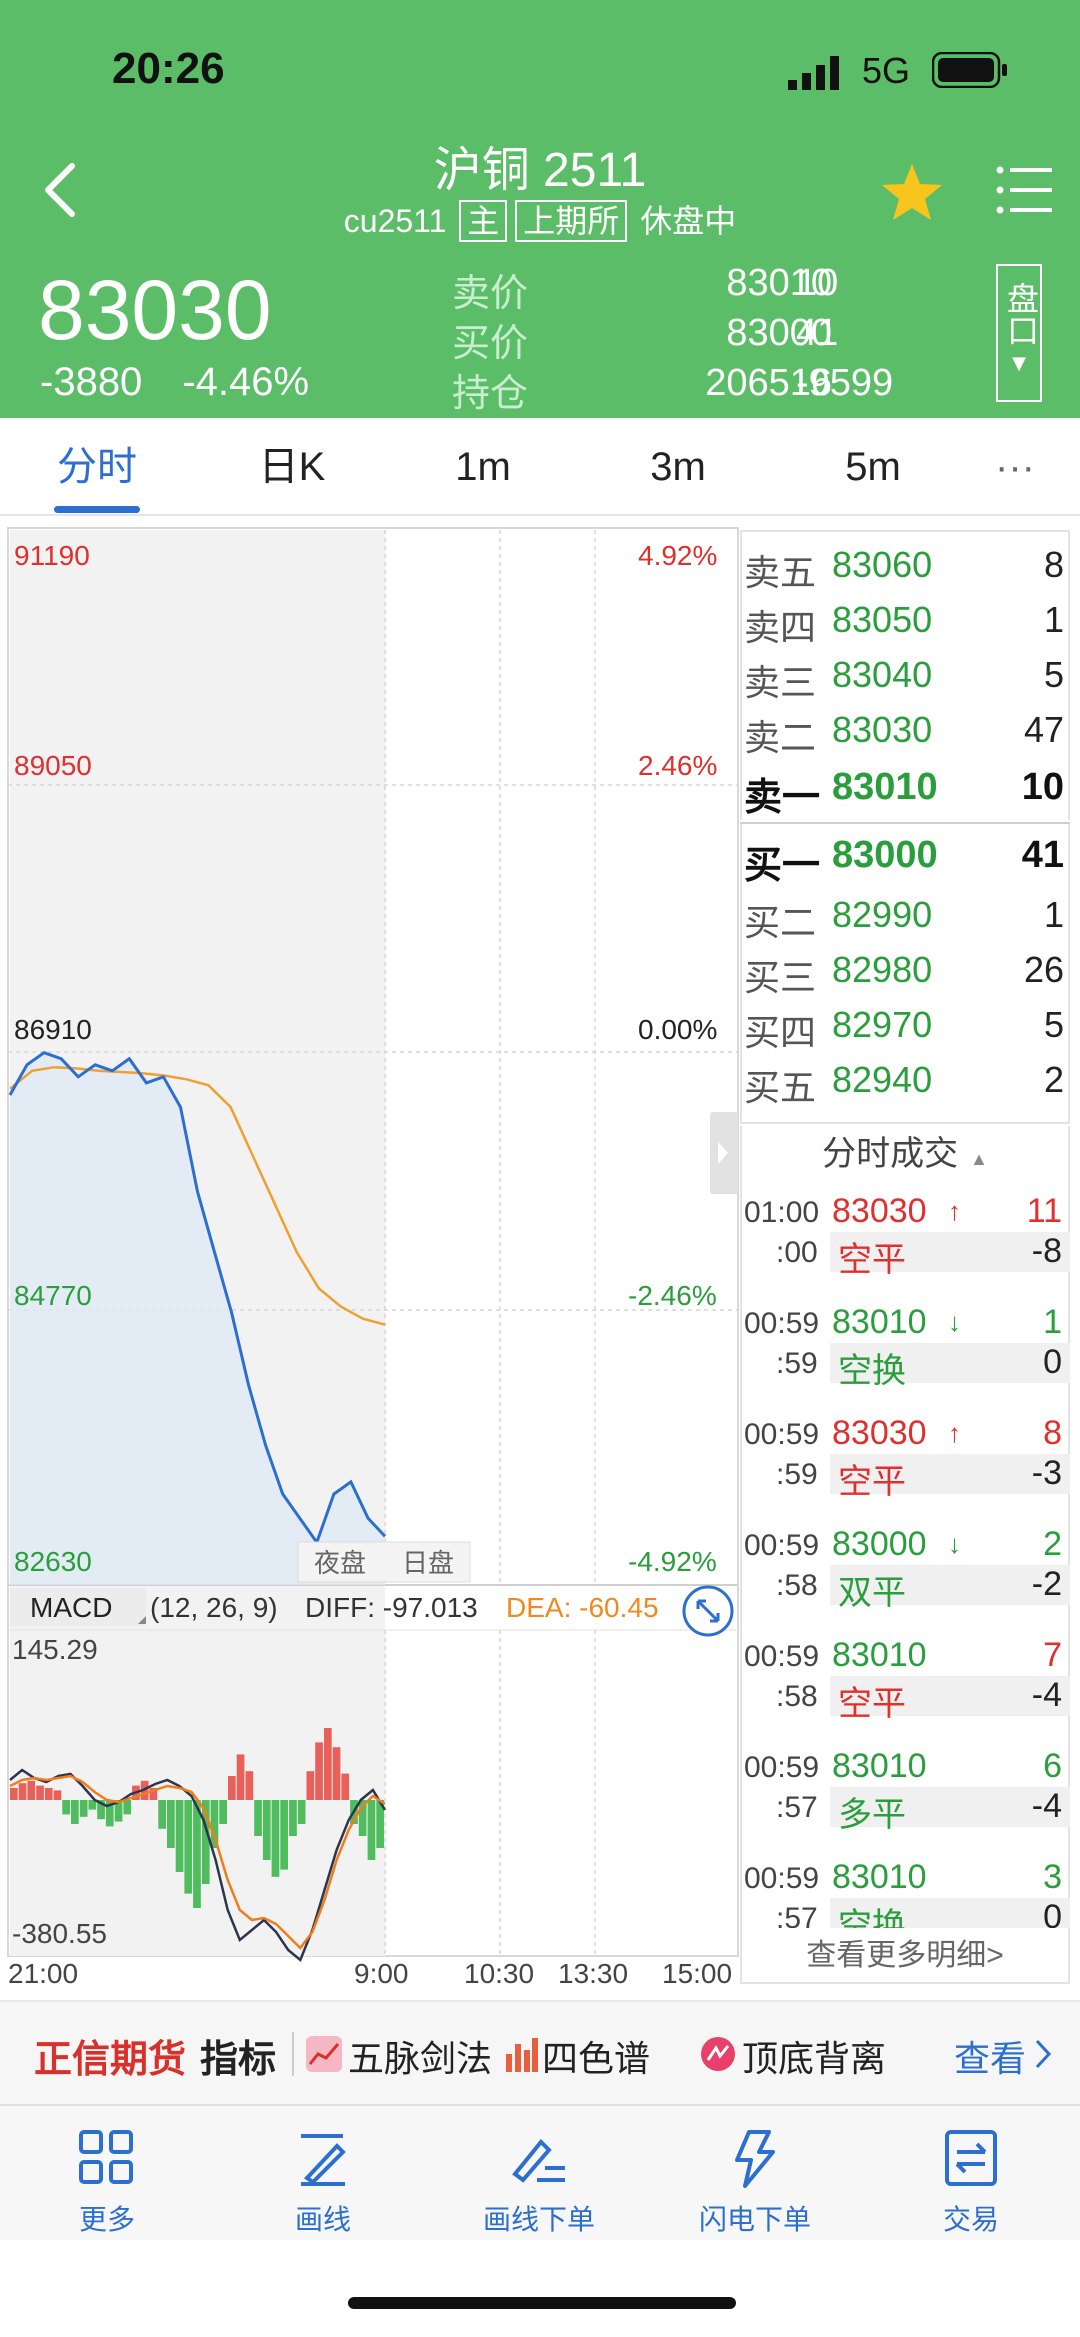  I want to click on indicator-label: 指标, so click(238, 2060).